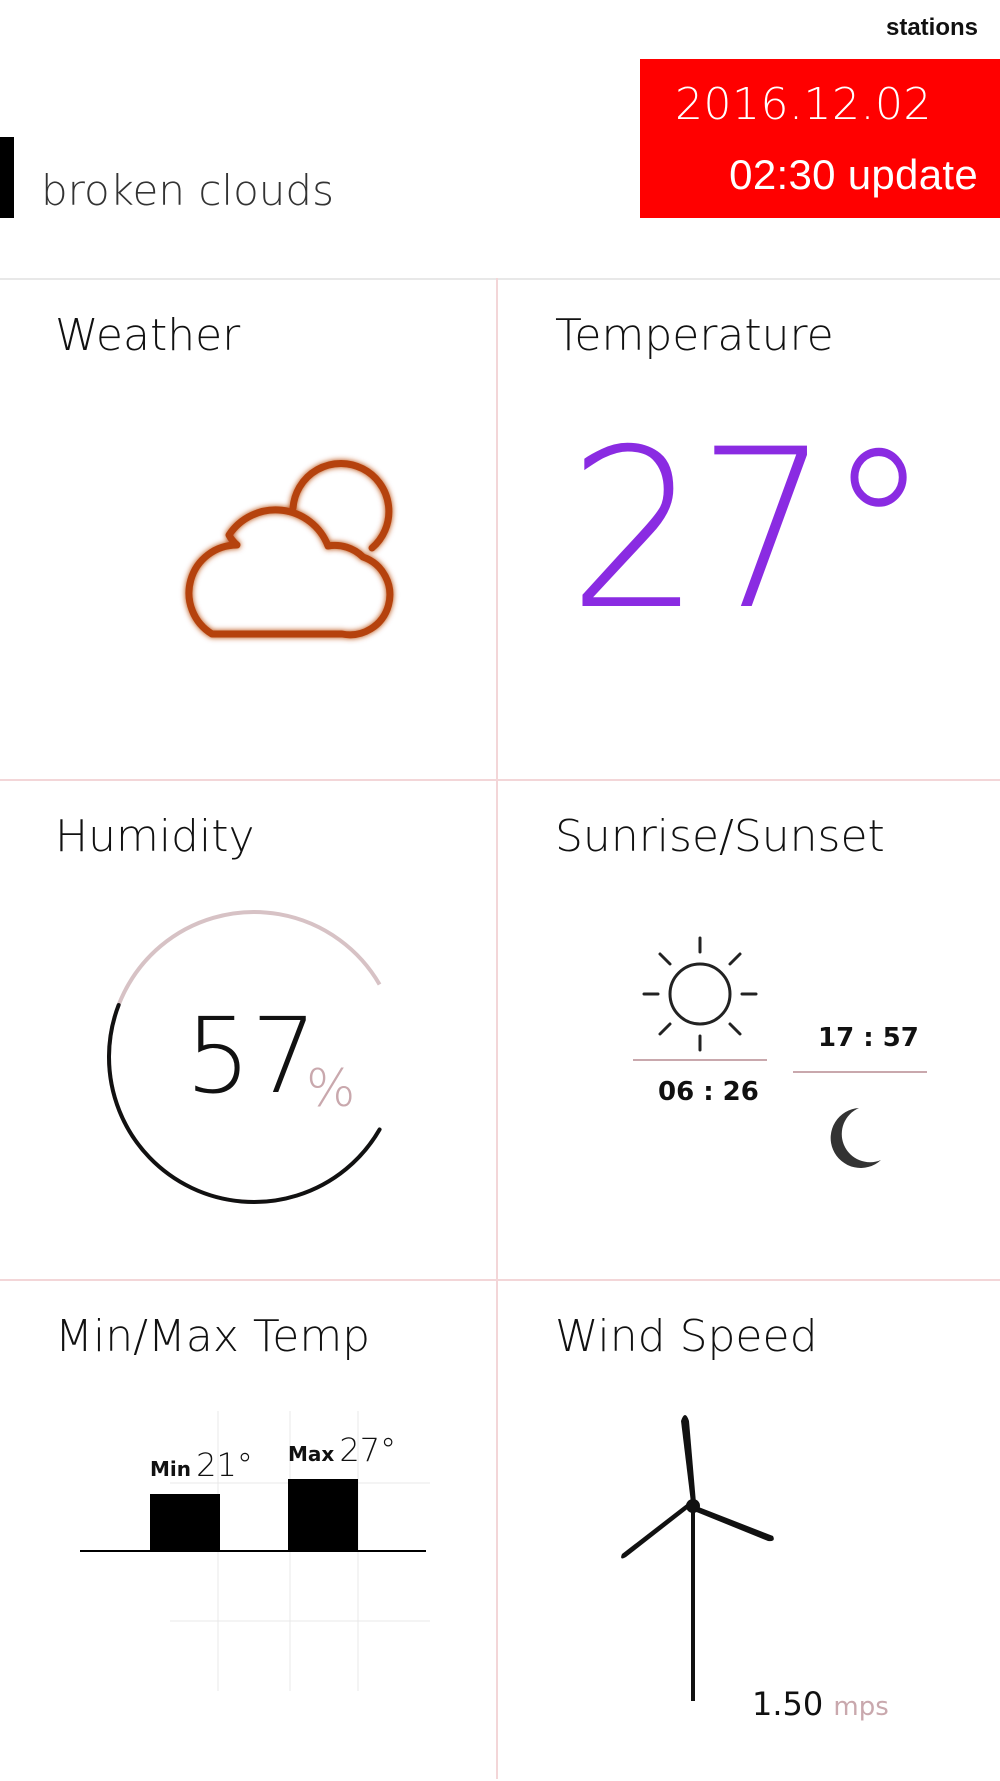 The image size is (1000, 1781). I want to click on wind-speed-unit: mps, so click(861, 1707).